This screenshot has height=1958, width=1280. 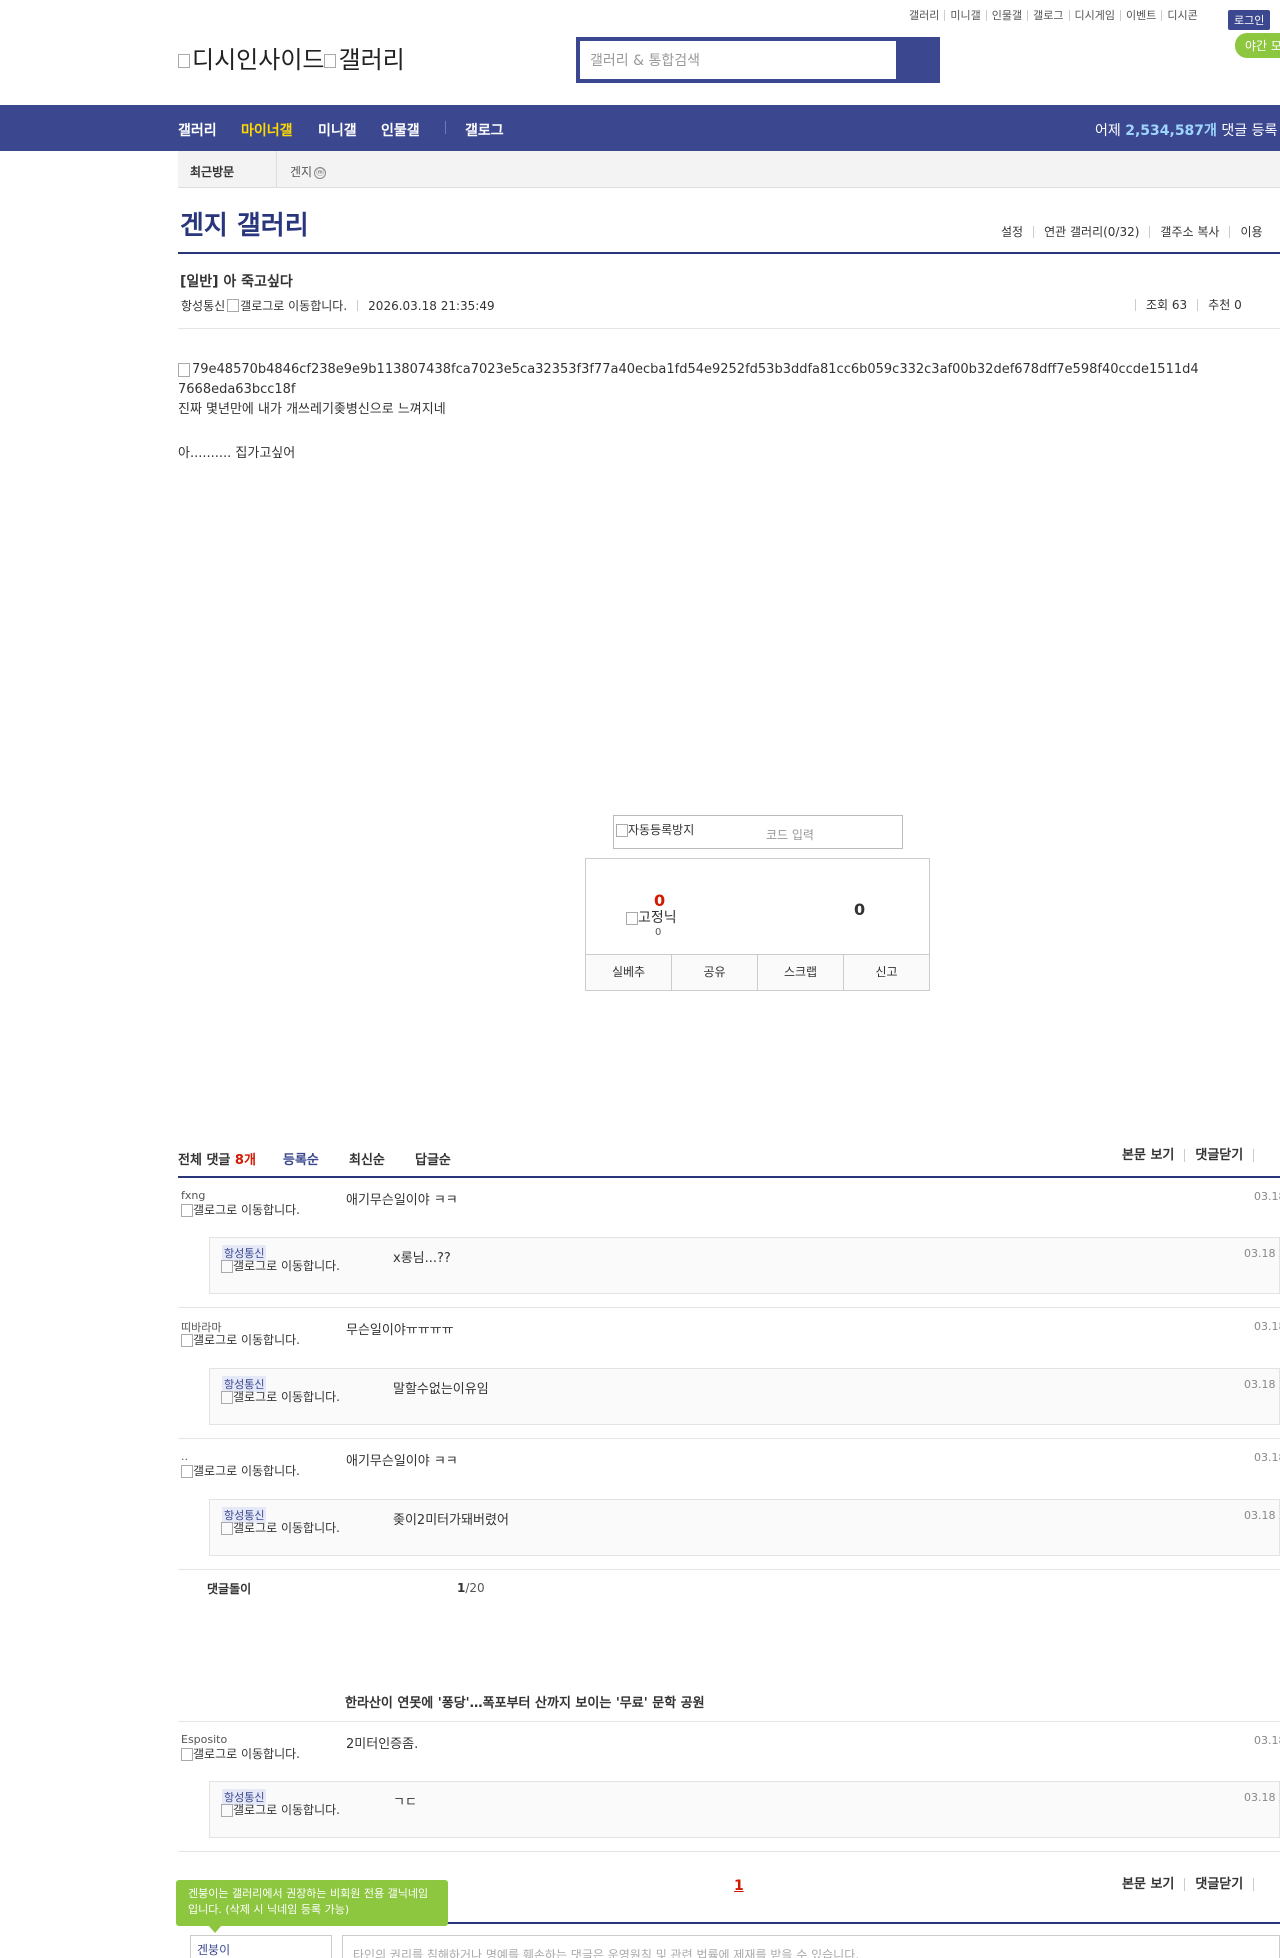 I want to click on search-input: 갤러리 & 통합검색, so click(x=738, y=60).